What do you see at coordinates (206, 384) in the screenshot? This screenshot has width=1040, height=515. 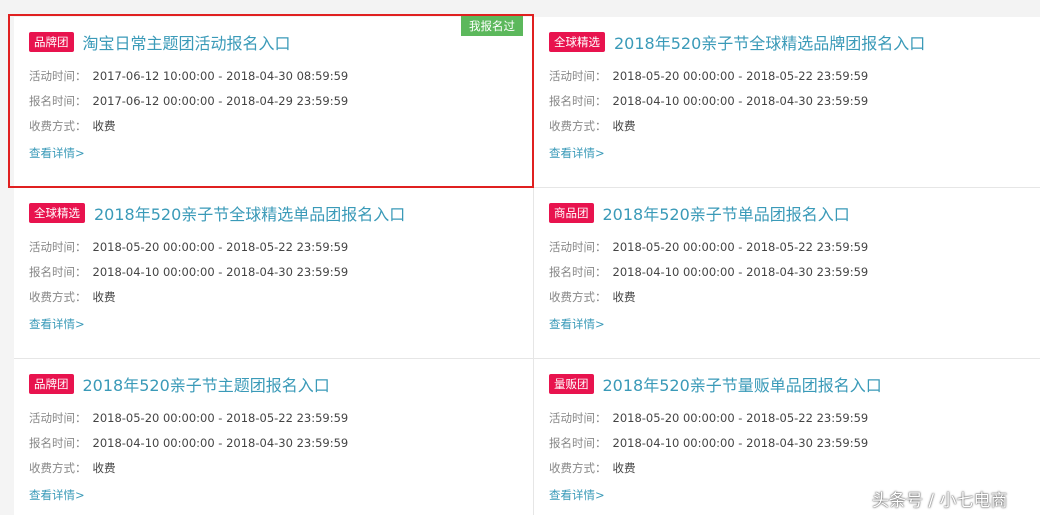 I see `activity-title-link: 2018年520亲子节主题团报名入口` at bounding box center [206, 384].